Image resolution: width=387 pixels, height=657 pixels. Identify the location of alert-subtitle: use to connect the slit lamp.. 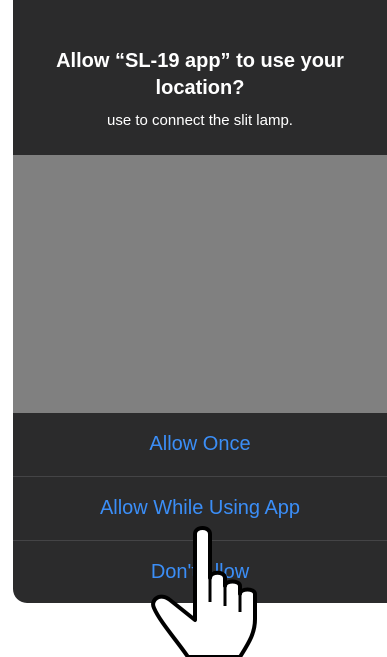
(200, 120).